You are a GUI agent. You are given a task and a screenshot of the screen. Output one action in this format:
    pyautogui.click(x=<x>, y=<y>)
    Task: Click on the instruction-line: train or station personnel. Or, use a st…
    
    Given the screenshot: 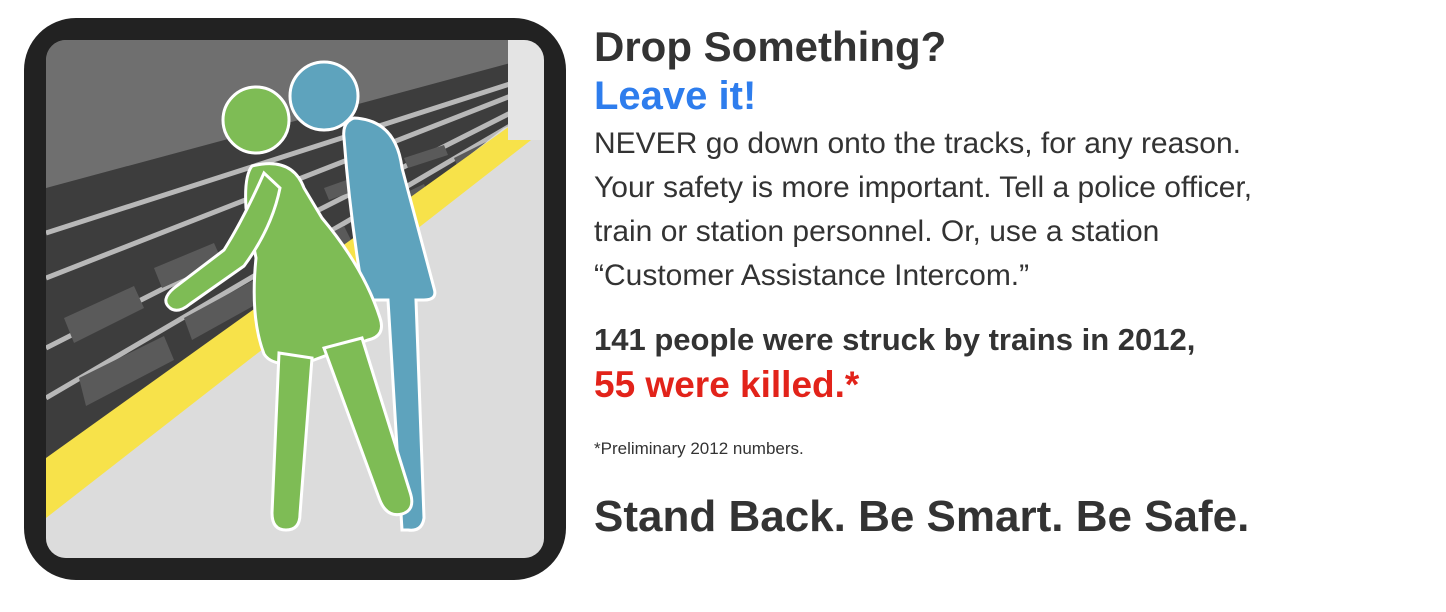 What is the action you would take?
    pyautogui.click(x=877, y=231)
    